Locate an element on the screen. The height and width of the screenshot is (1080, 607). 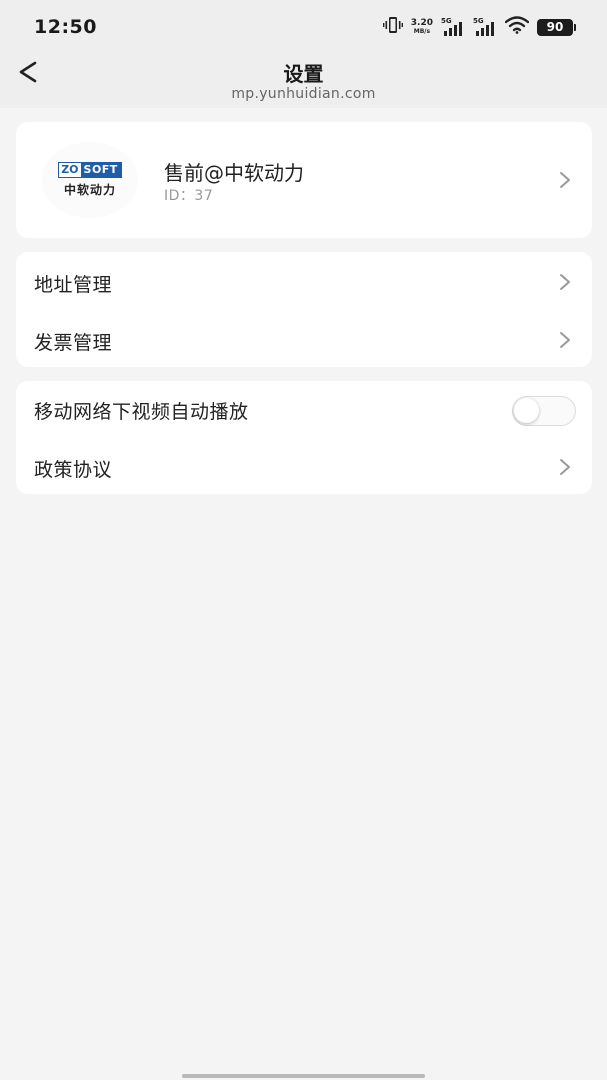
status-bar: 12:50 3.20 MB/s 5G 5G 90 is located at coordinates (303, 26).